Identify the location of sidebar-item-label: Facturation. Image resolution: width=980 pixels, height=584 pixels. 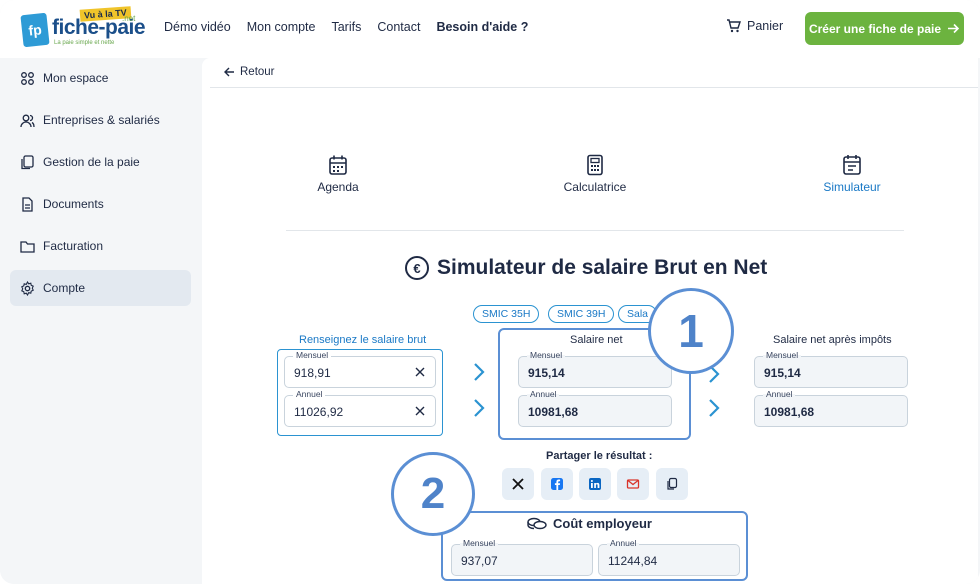
(73, 246).